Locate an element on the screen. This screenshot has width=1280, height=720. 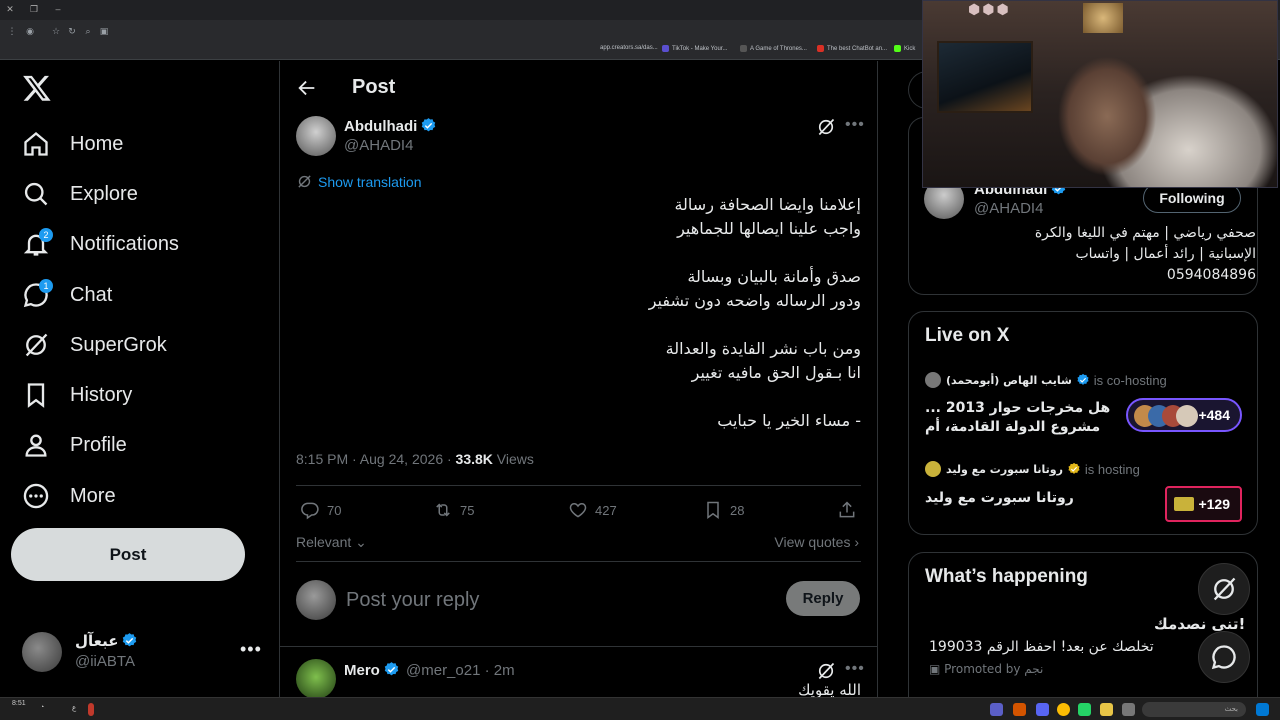
language-icon: ع is located at coordinates (74, 708).